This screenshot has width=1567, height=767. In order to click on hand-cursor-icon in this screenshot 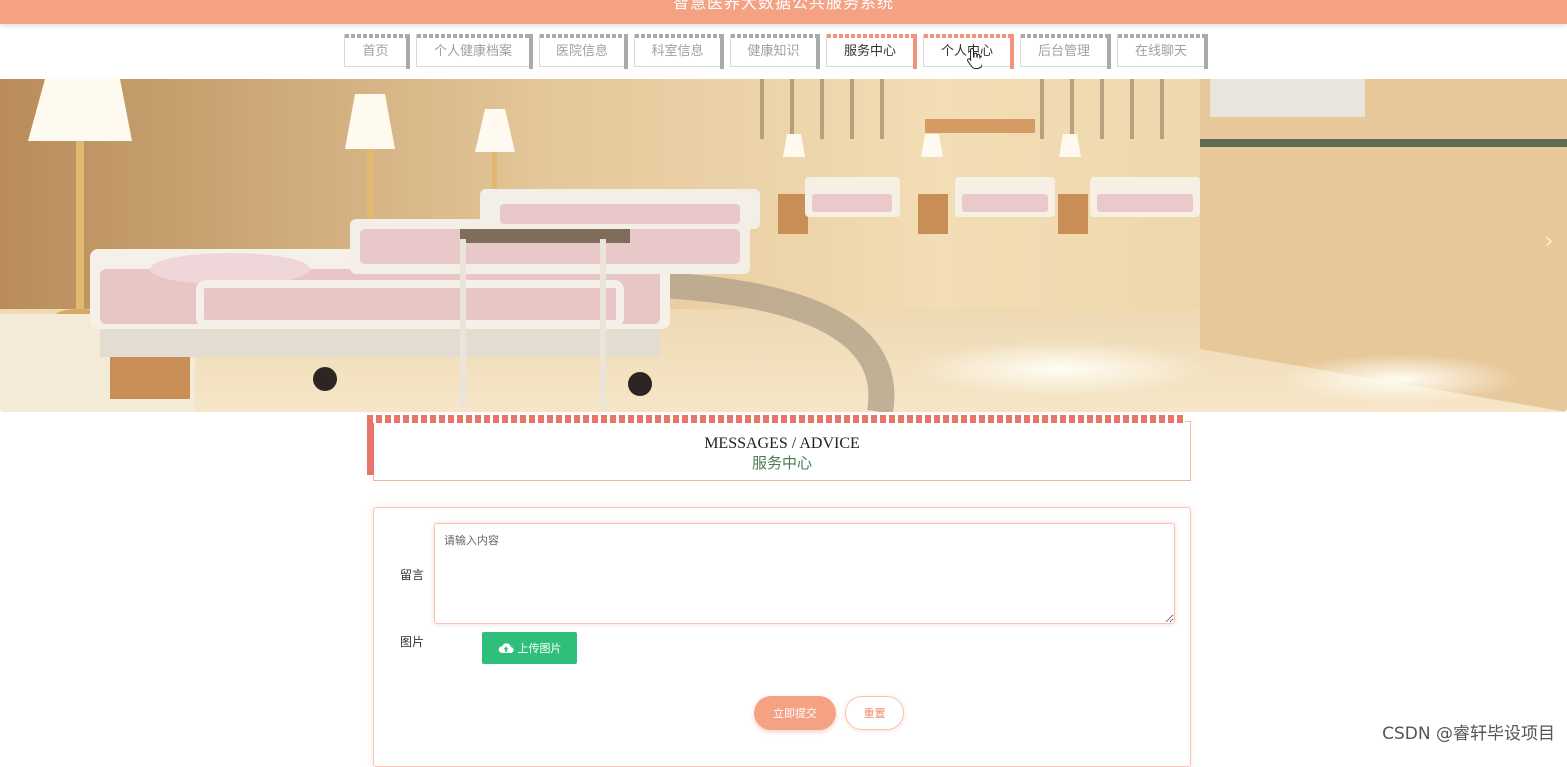, I will do `click(974, 58)`.